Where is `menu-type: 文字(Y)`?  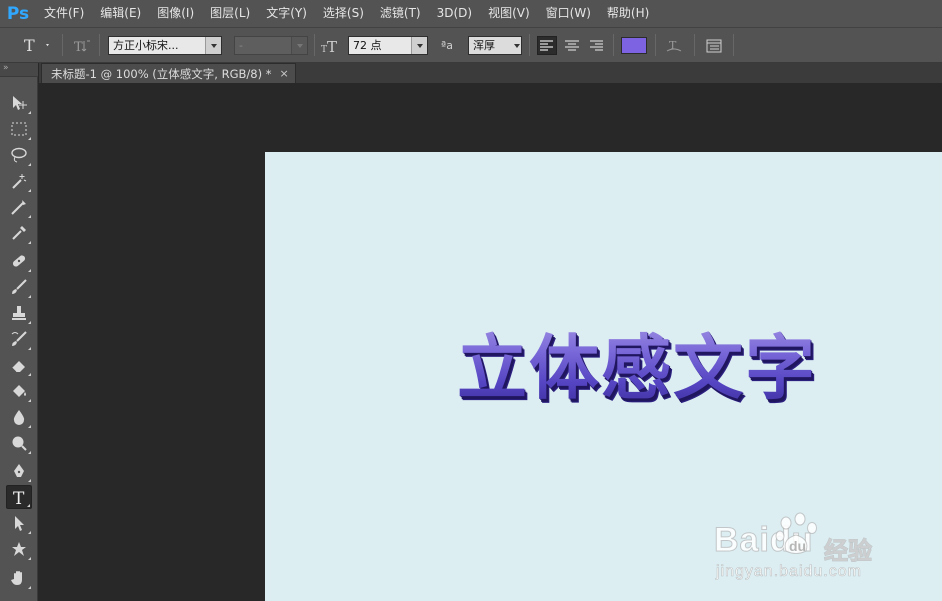 menu-type: 文字(Y) is located at coordinates (286, 13).